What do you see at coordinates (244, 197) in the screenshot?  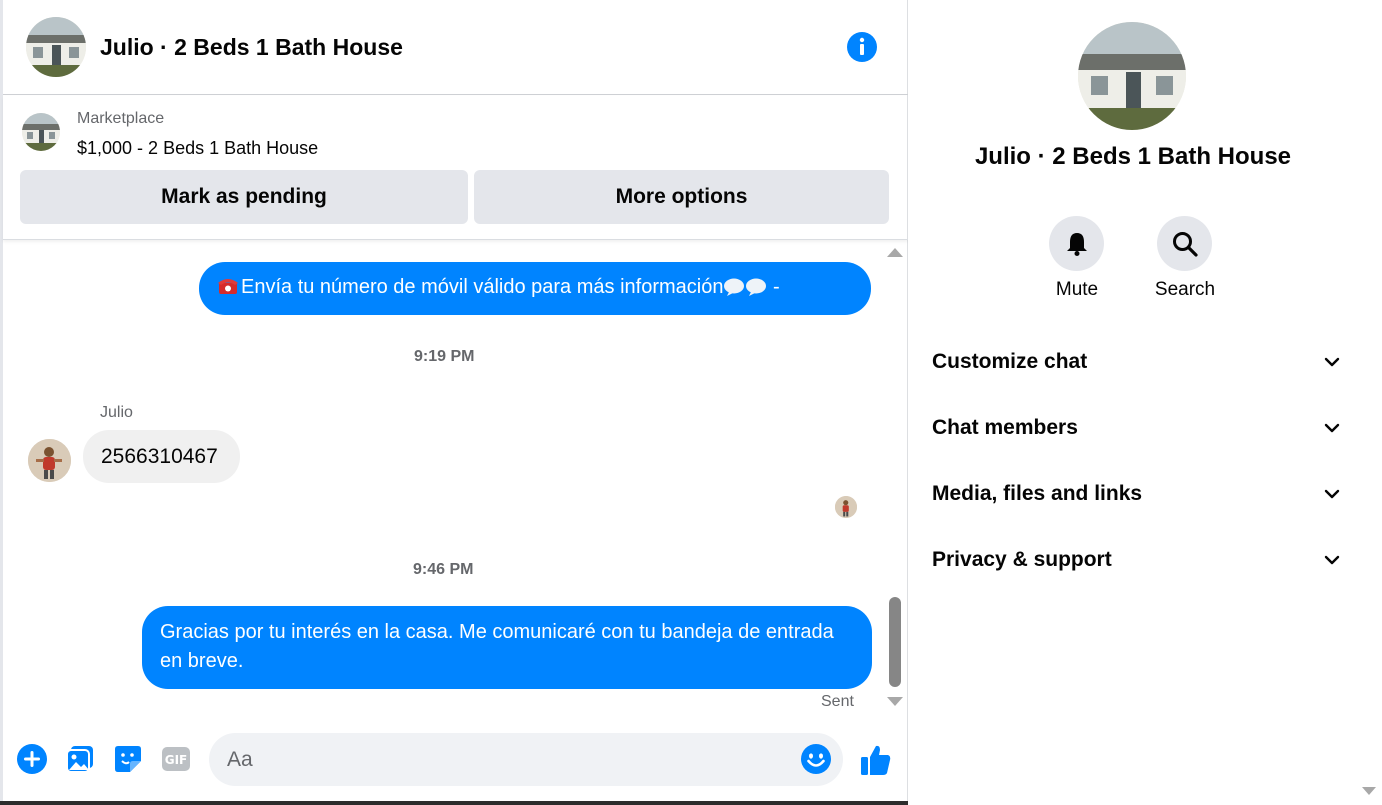 I see `mark-as-pending-button: Mark as pending` at bounding box center [244, 197].